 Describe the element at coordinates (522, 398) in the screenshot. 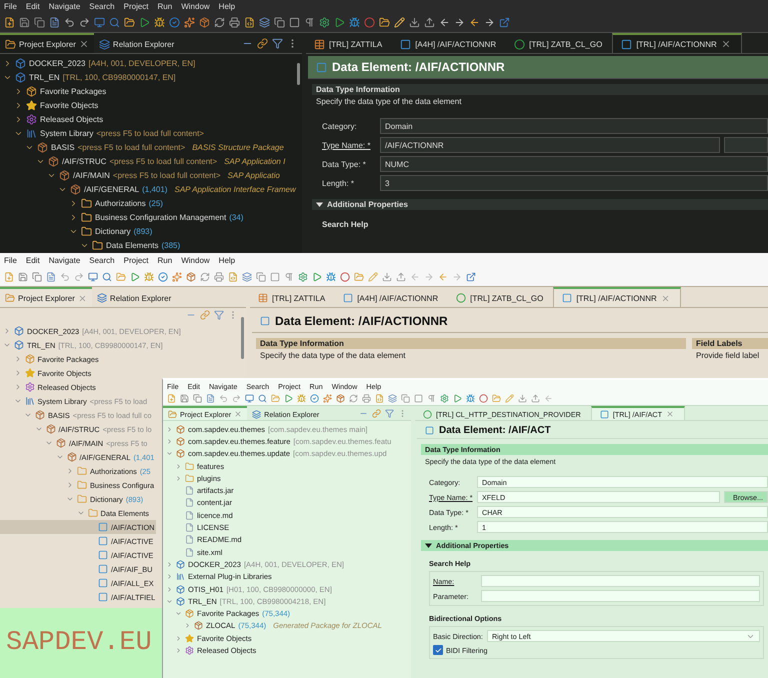

I see `download-icon` at that location.